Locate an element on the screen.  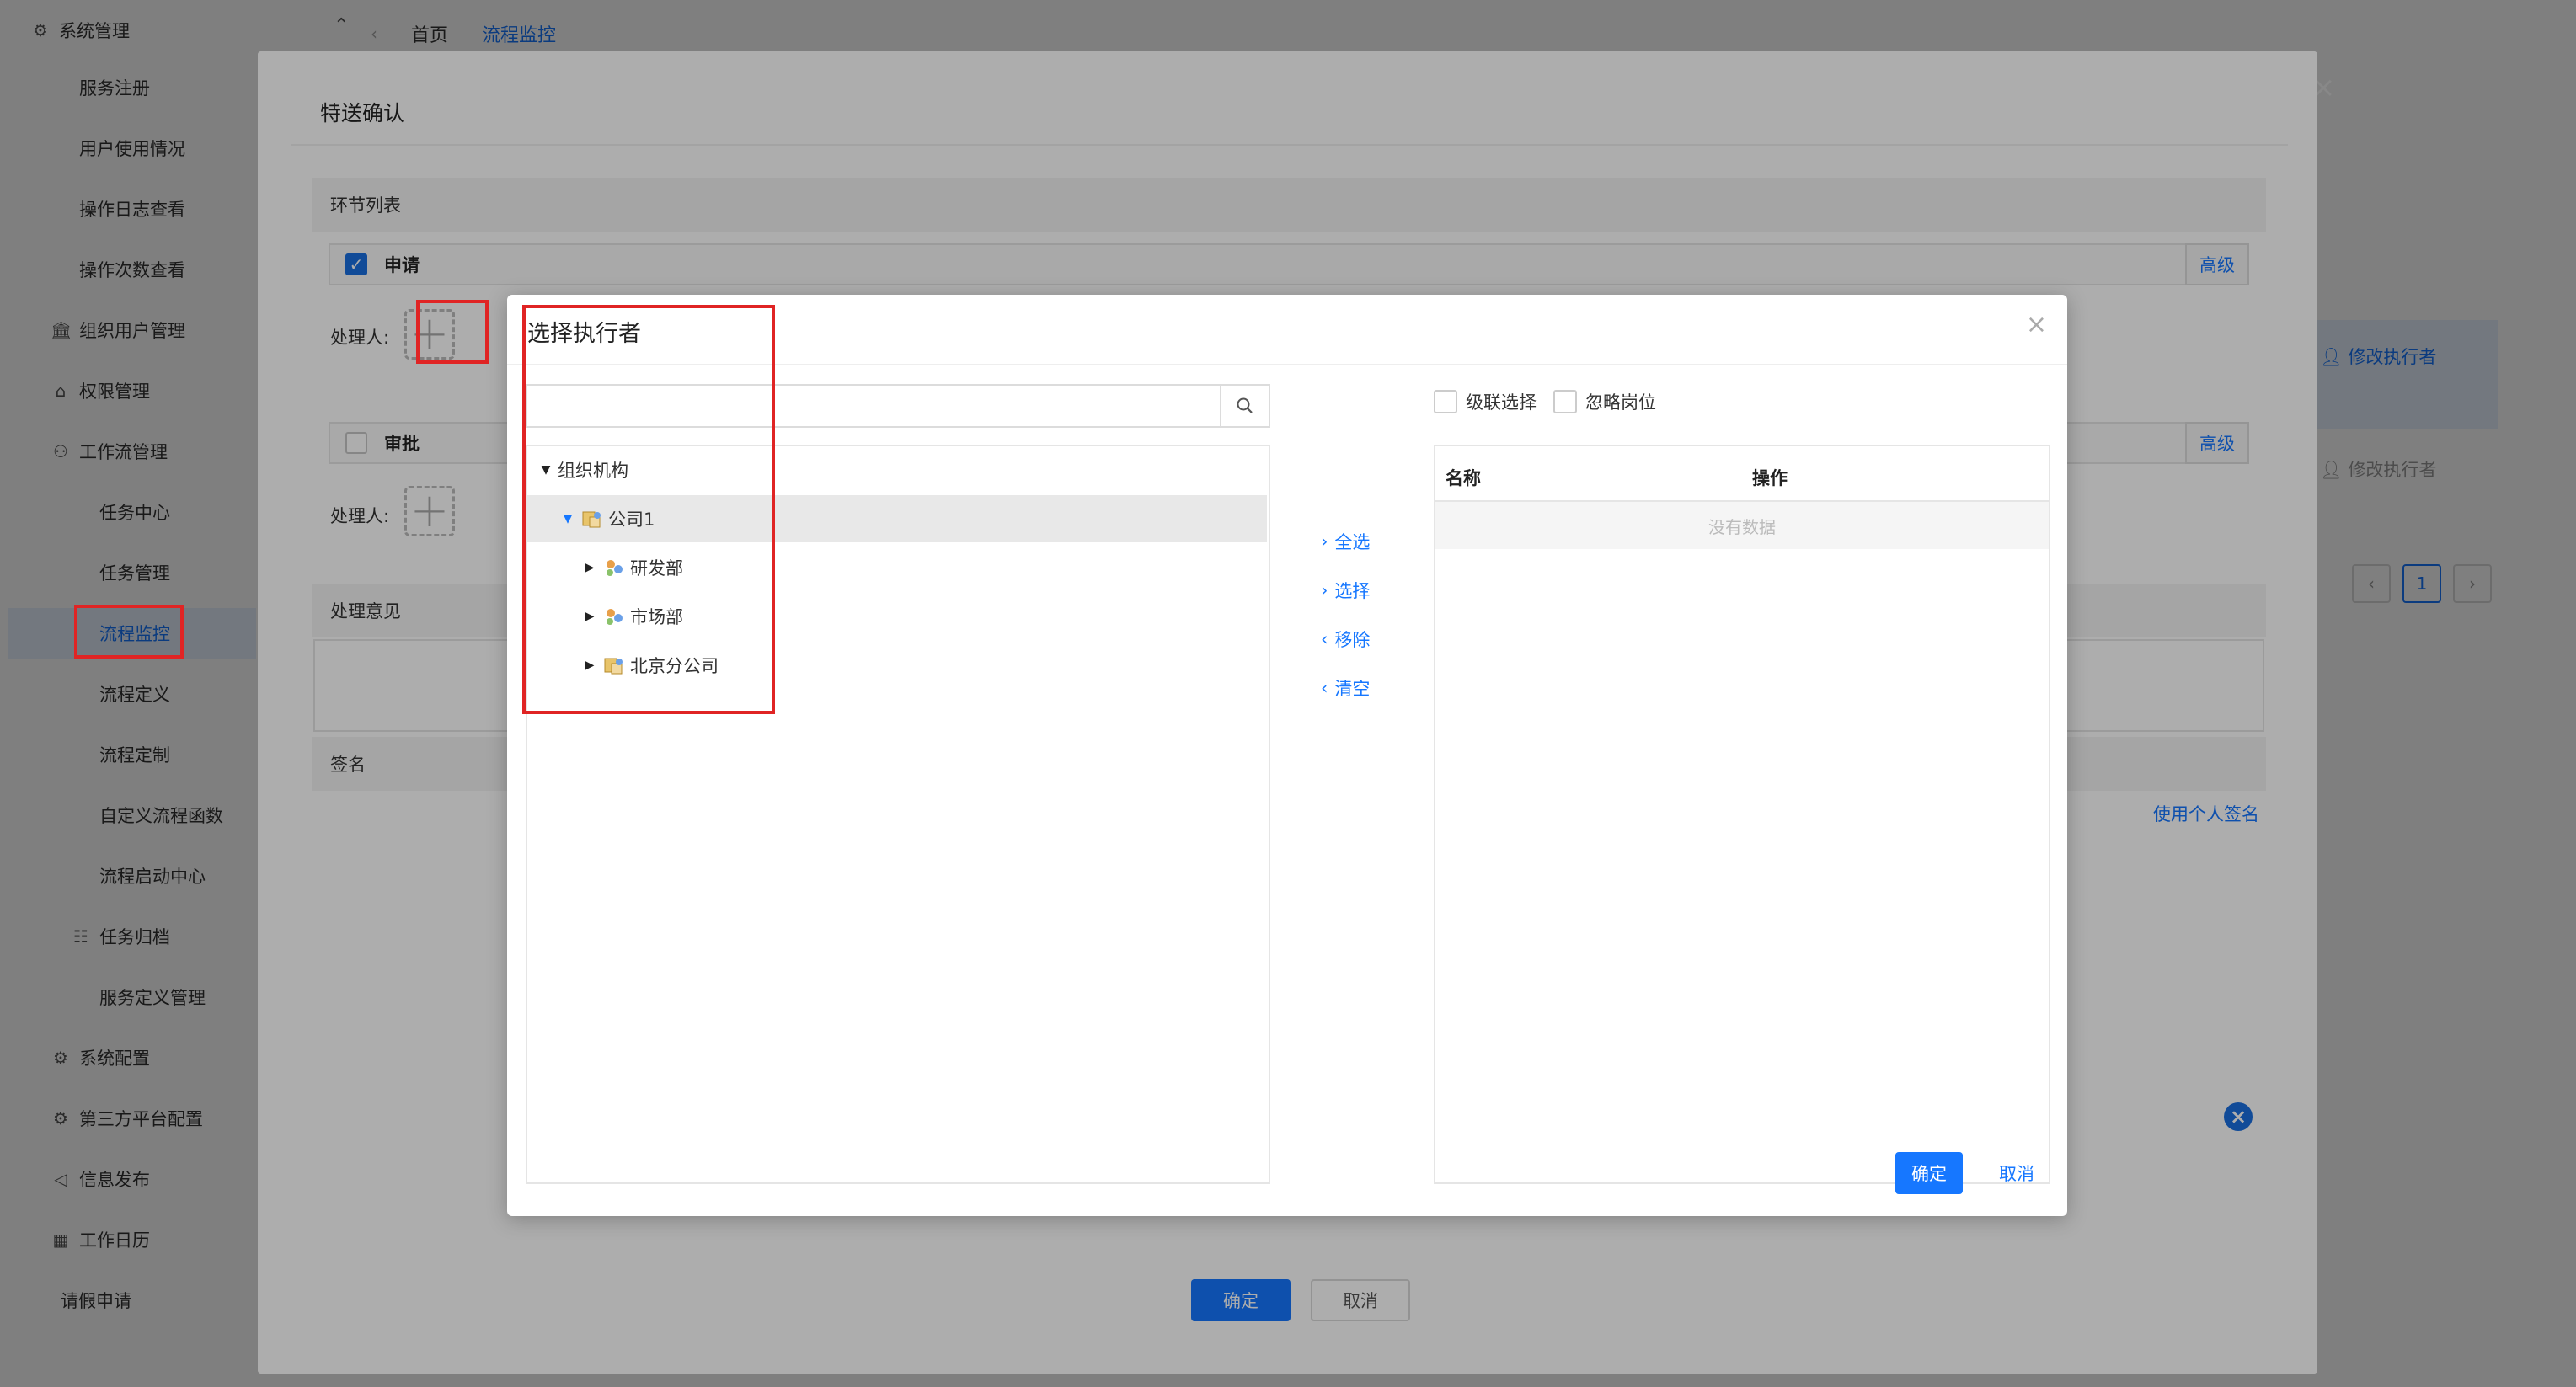
empty-state: 没有数据 is located at coordinates (1742, 525).